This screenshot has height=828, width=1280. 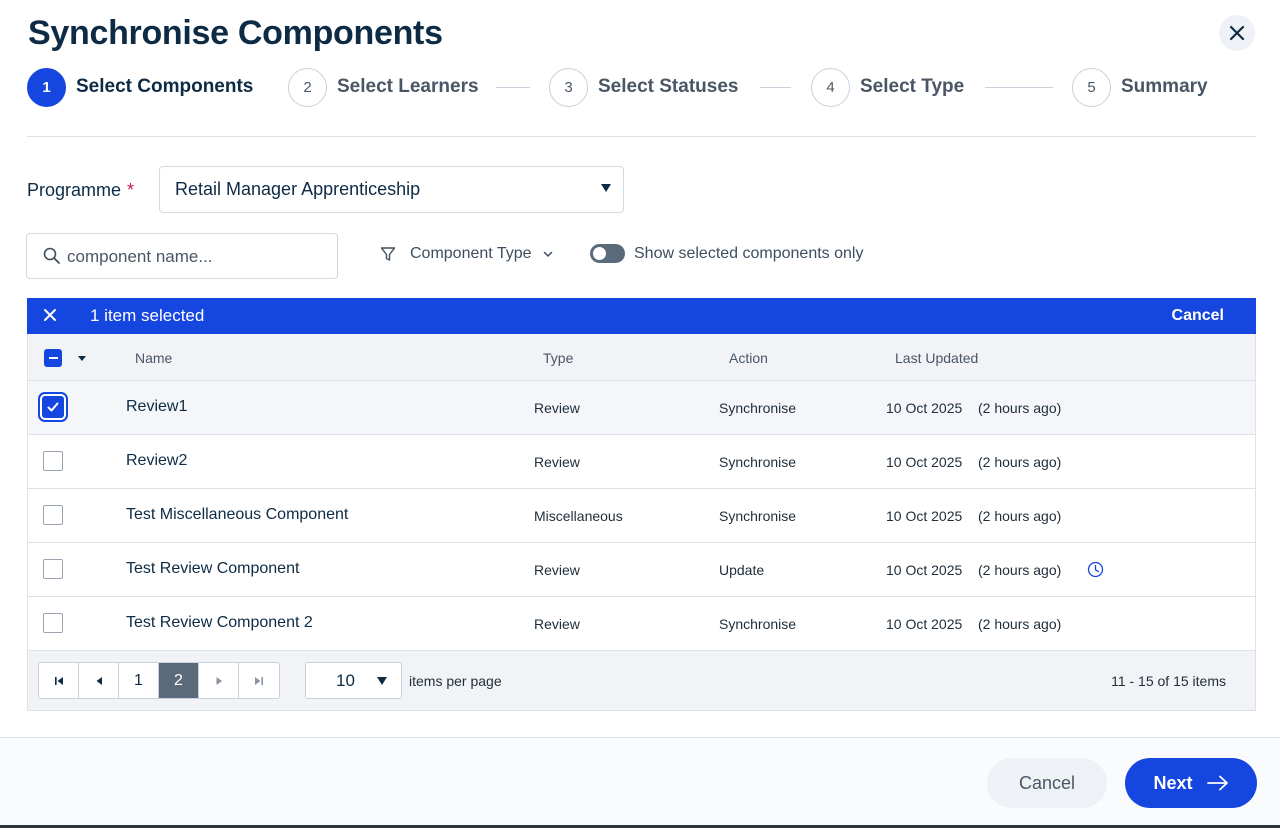 I want to click on clear-selection-button, so click(x=50, y=315).